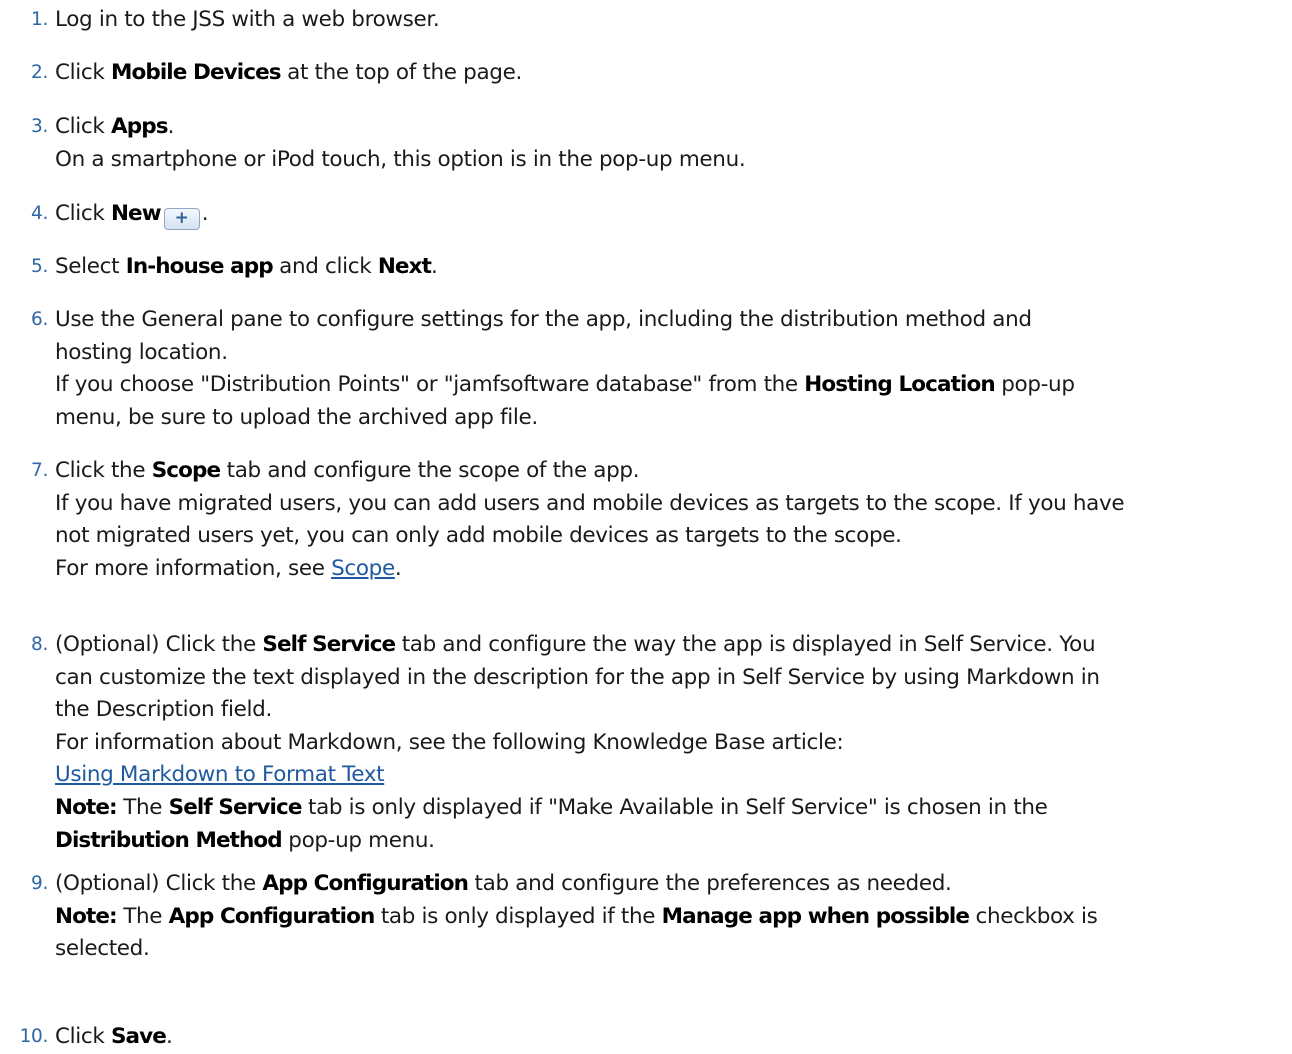  I want to click on step-line: Distribution Method pop-up menu., so click(667, 841).